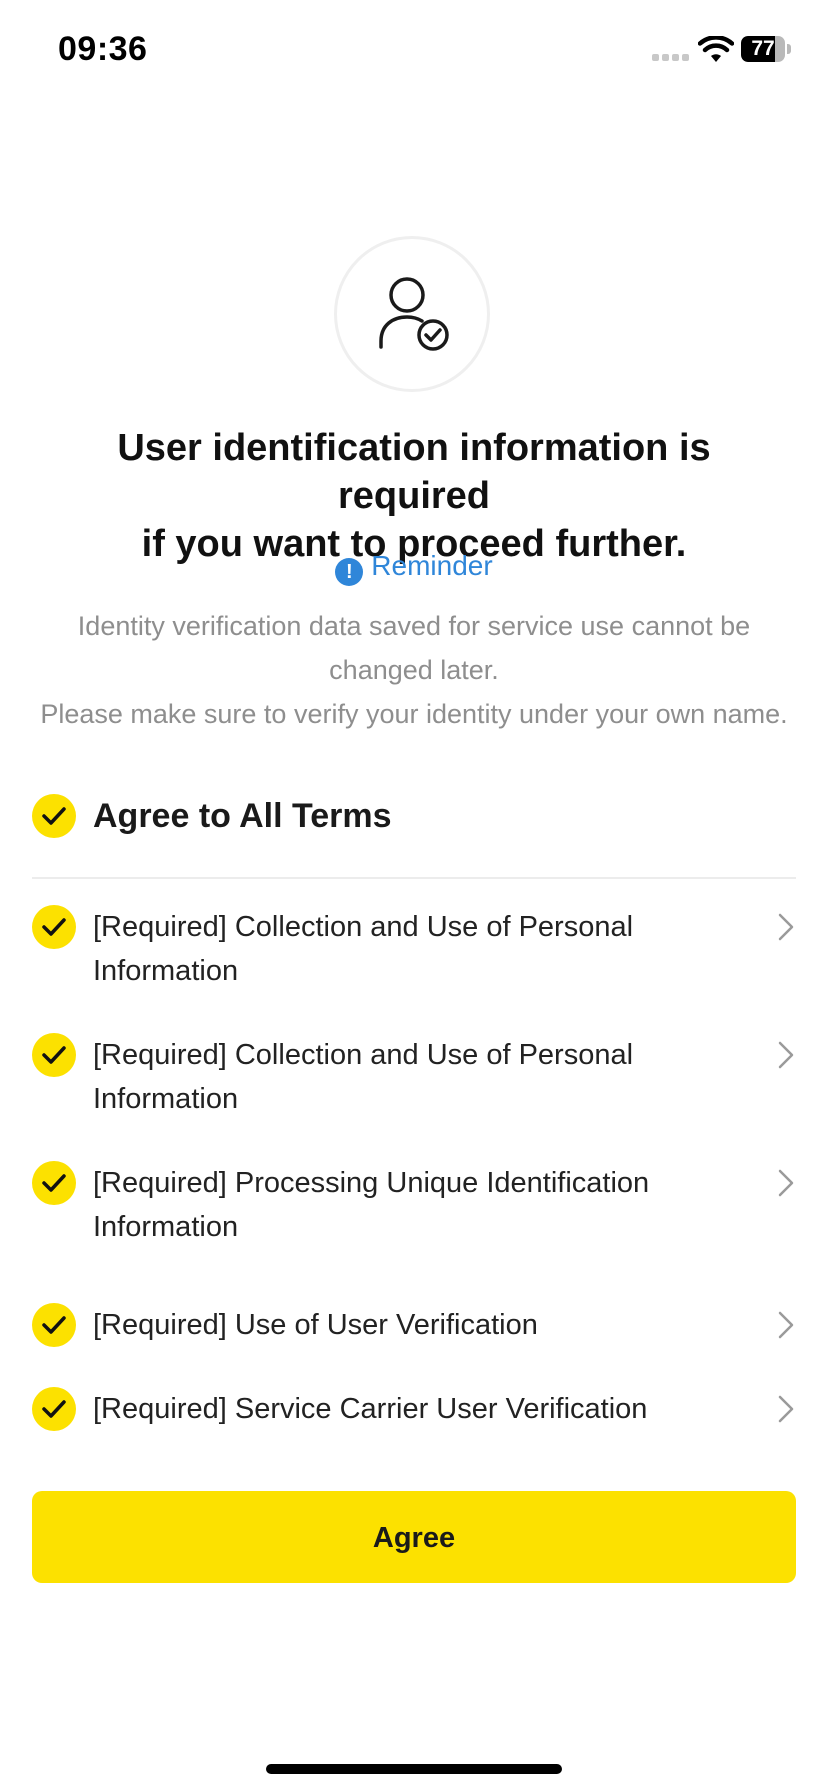 The image size is (828, 1792). Describe the element at coordinates (414, 50) in the screenshot. I see `status-bar: 09:36 77` at that location.